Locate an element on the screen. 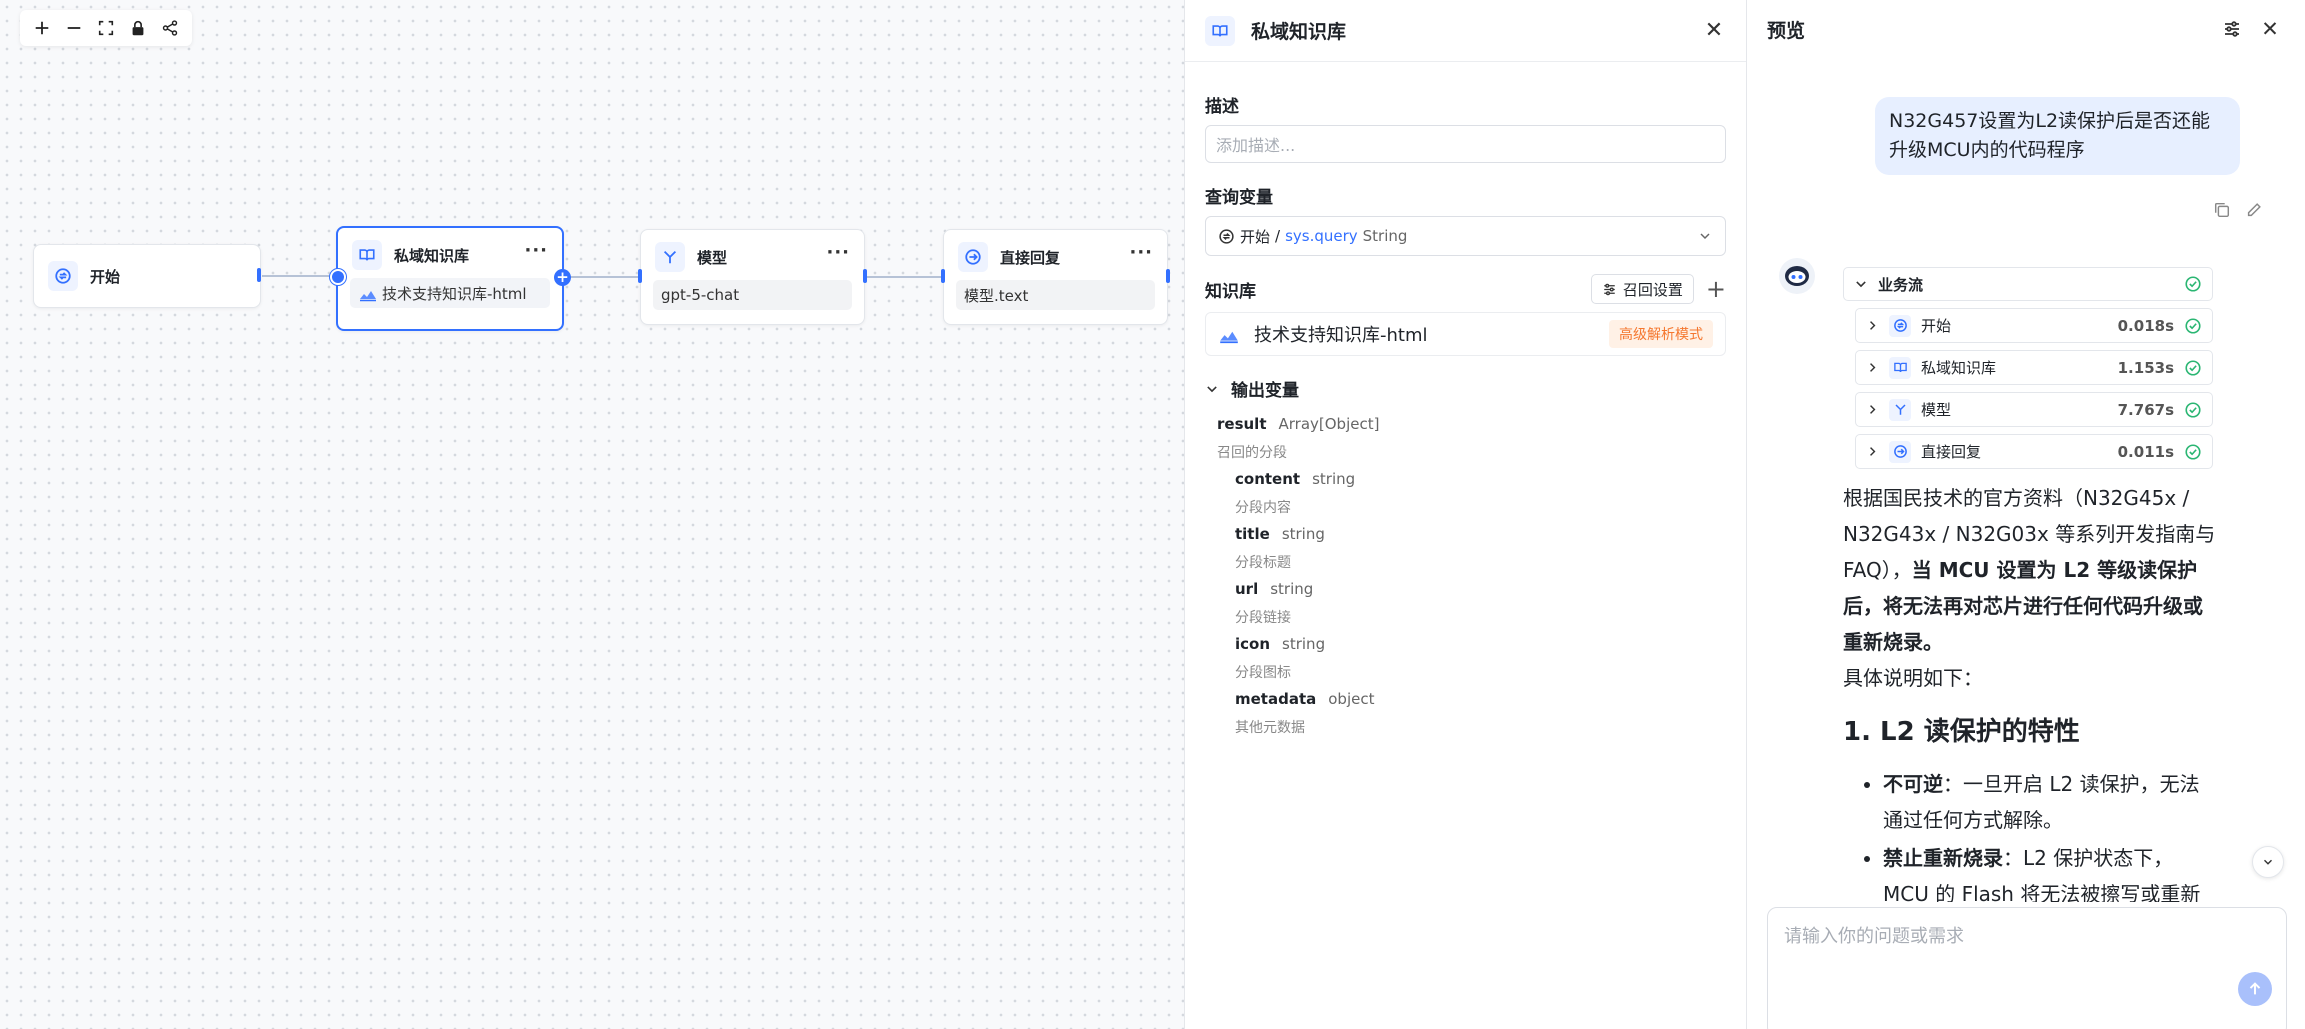 This screenshot has width=2305, height=1029. start-output-port is located at coordinates (259, 275).